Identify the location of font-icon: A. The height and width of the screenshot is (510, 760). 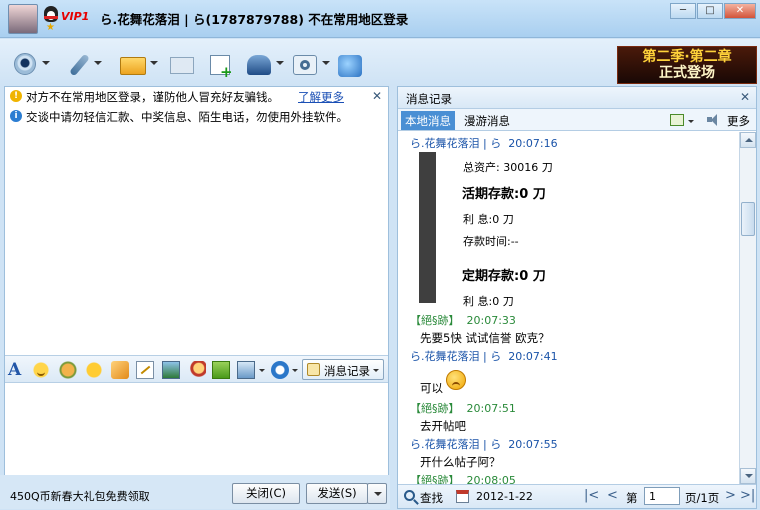
(17, 370).